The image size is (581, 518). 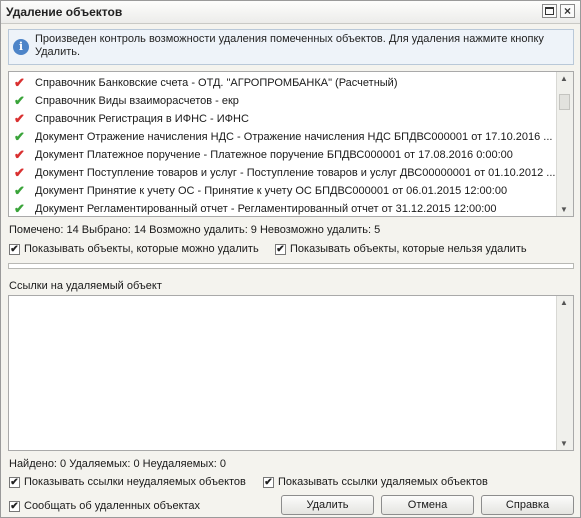 What do you see at coordinates (142, 119) in the screenshot?
I see `list-item-text: Справочник Регистрация в ИФНС - ИФНС` at bounding box center [142, 119].